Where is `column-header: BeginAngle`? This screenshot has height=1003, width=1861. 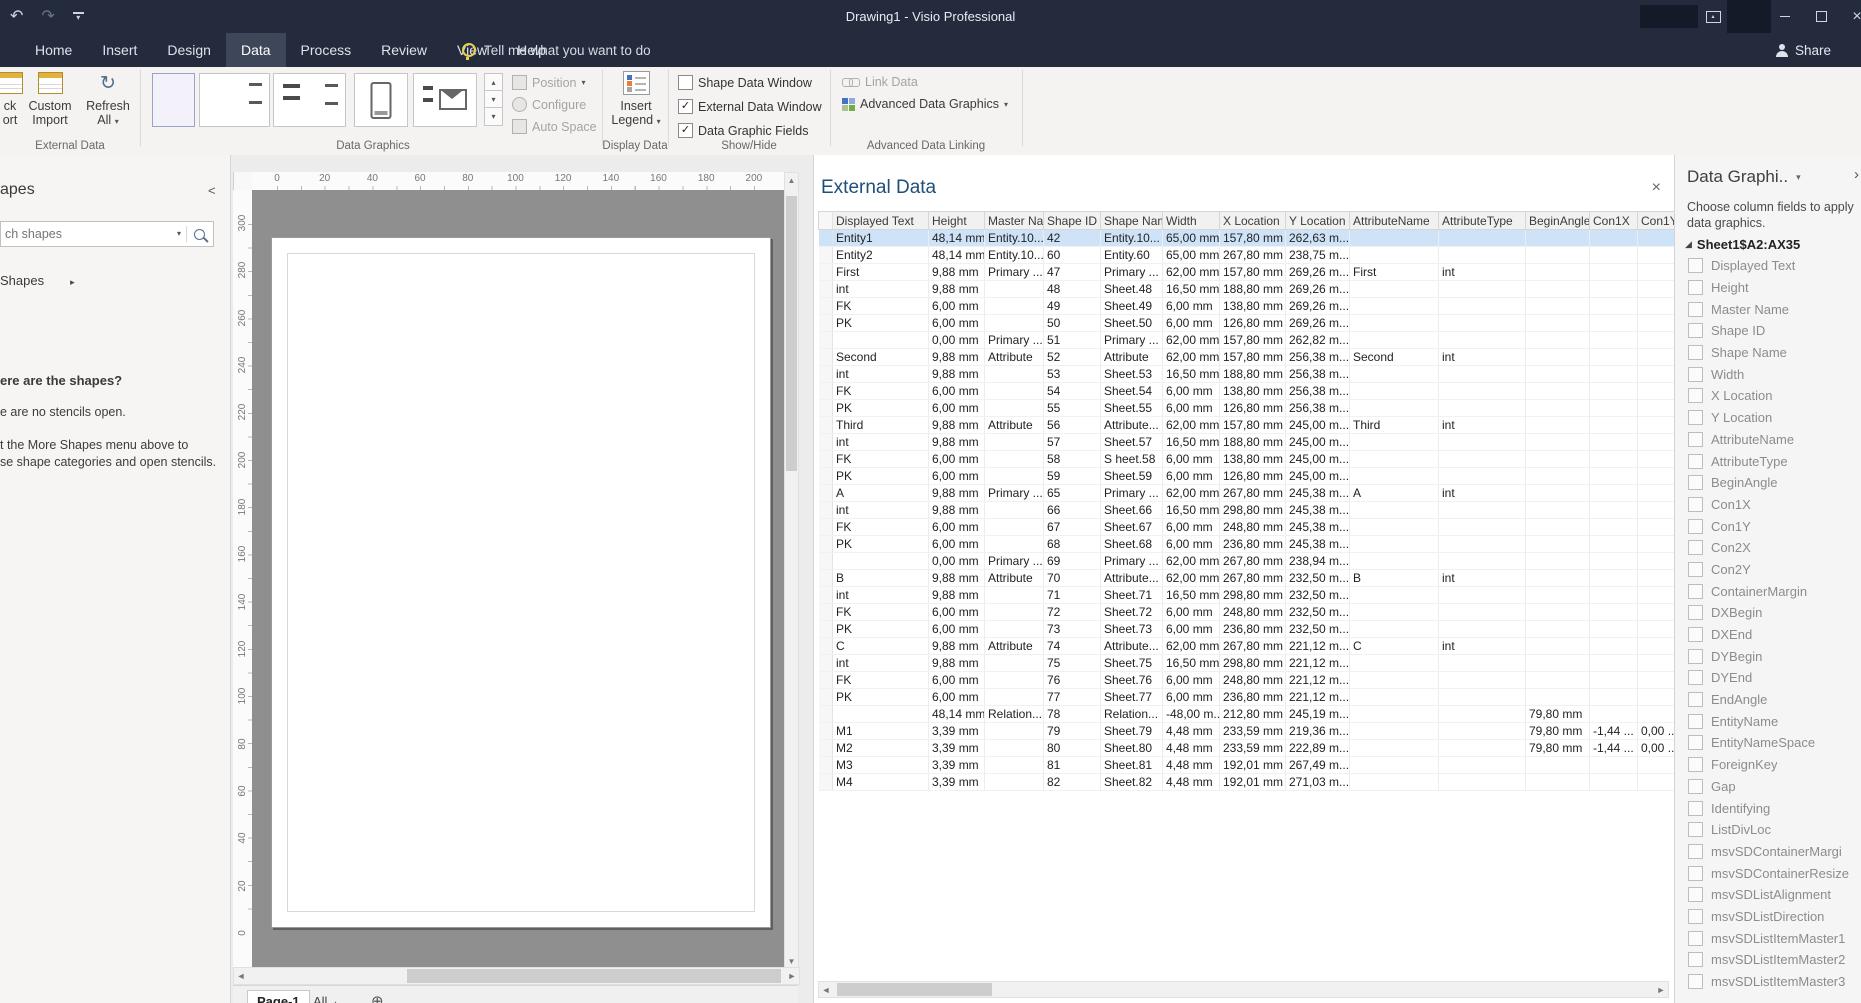
column-header: BeginAngle is located at coordinates (1557, 220).